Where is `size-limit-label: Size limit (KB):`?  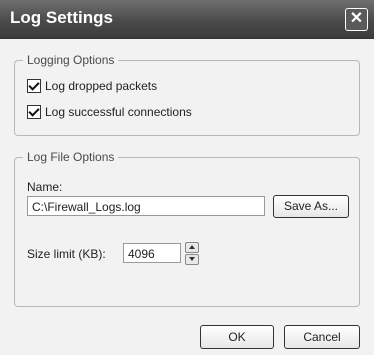 size-limit-label: Size limit (KB): is located at coordinates (66, 254).